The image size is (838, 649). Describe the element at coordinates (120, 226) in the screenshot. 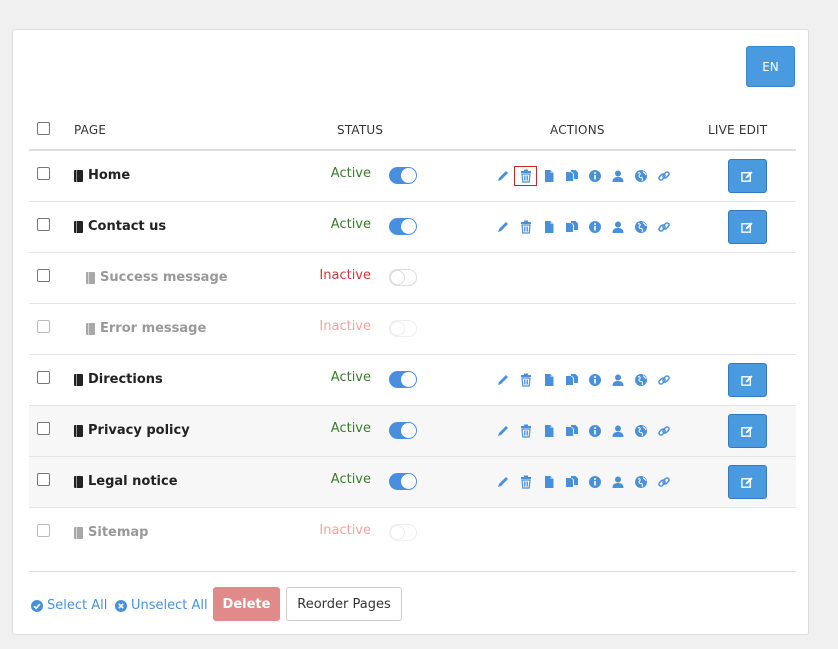

I see `page-name: Contact us` at that location.